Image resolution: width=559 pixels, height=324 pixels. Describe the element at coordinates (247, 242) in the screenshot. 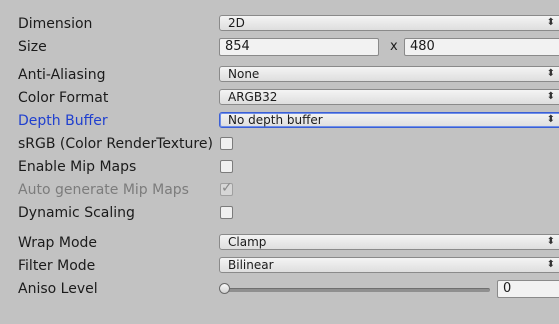

I see `wrap-mode-value: Clamp` at that location.